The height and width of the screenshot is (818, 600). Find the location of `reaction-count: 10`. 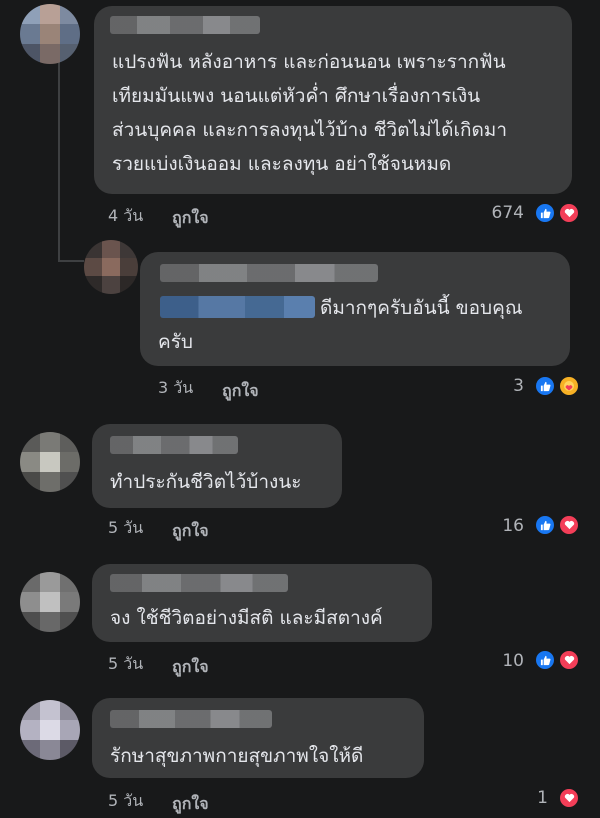

reaction-count: 10 is located at coordinates (502, 661).